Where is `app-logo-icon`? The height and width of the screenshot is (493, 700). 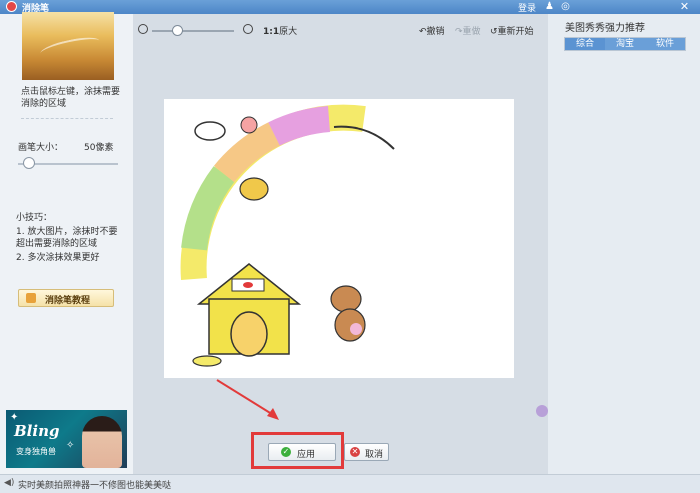 app-logo-icon is located at coordinates (11, 6).